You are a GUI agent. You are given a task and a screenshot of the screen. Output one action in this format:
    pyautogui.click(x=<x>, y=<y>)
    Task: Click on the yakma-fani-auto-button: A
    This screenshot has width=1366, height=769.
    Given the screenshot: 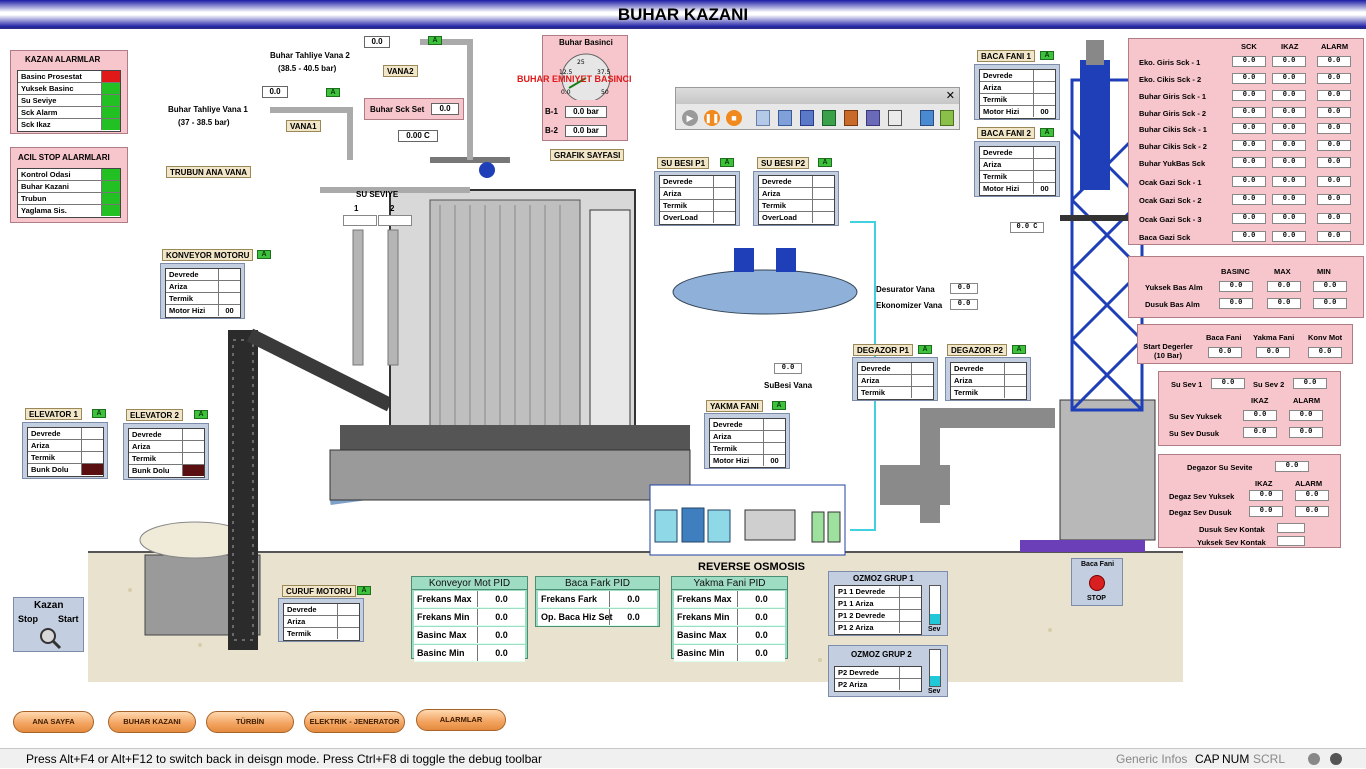 What is the action you would take?
    pyautogui.click(x=779, y=405)
    